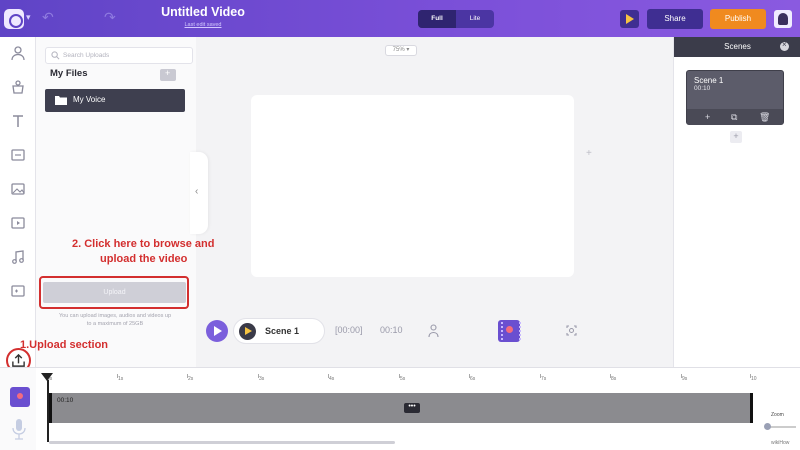 The width and height of the screenshot is (800, 450). What do you see at coordinates (69, 73) in the screenshot?
I see `section-title: My Files` at bounding box center [69, 73].